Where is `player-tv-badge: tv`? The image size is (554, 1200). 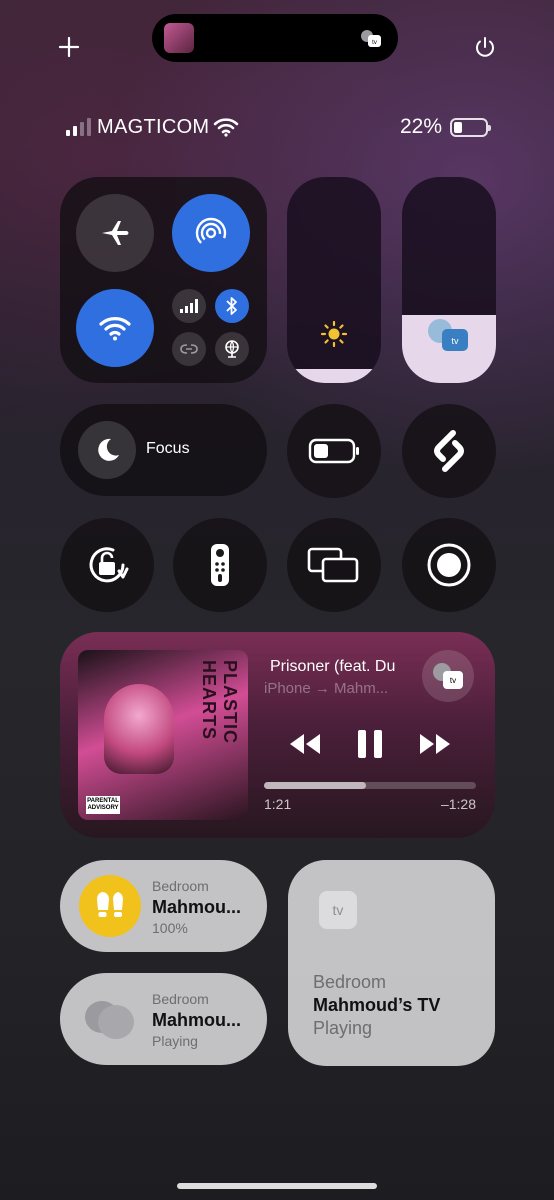
player-tv-badge: tv is located at coordinates (453, 680).